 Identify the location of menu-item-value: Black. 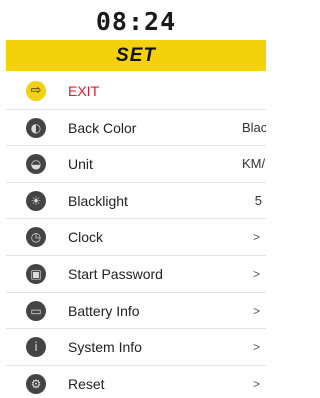
(254, 127).